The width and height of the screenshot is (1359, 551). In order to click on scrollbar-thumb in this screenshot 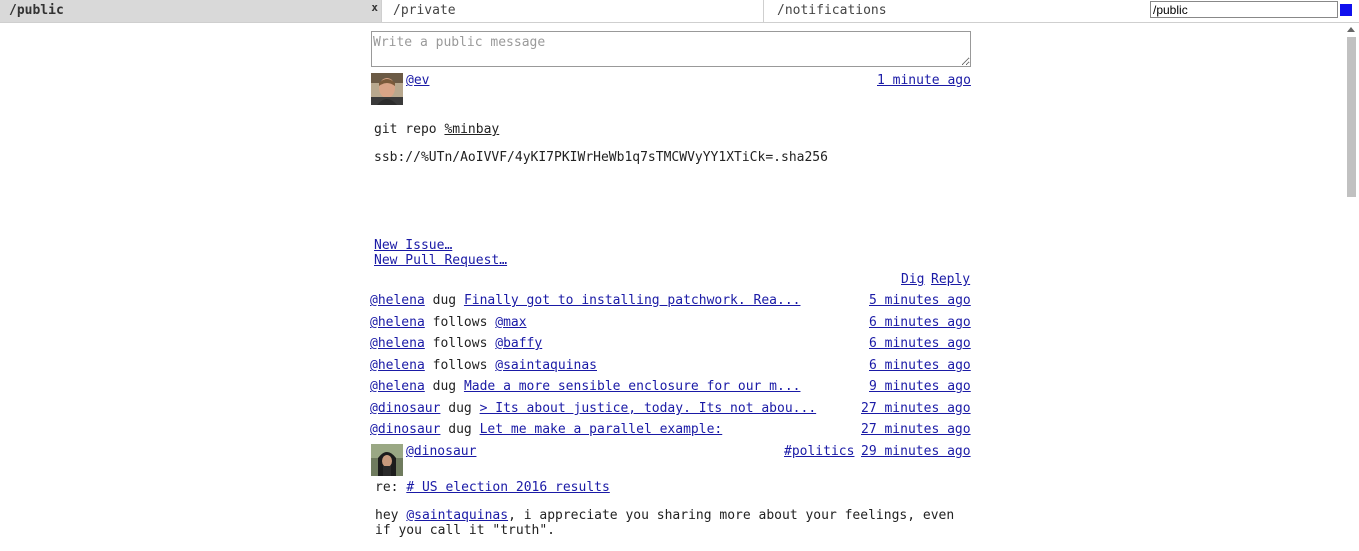, I will do `click(1351, 117)`.